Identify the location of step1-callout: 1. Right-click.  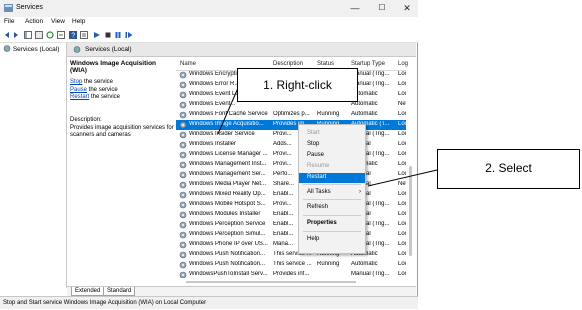
(297, 85).